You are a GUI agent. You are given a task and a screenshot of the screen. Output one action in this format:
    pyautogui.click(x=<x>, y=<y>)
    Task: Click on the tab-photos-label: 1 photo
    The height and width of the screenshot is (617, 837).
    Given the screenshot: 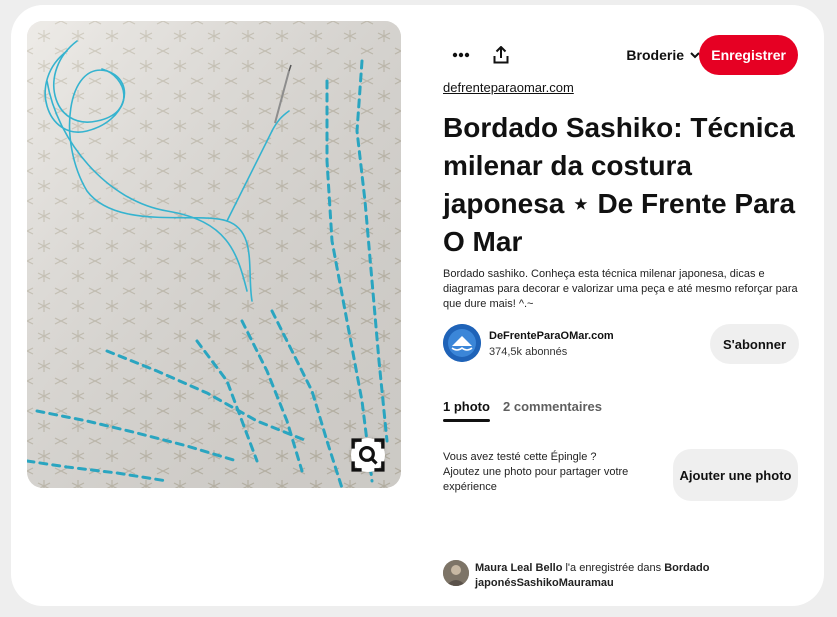 What is the action you would take?
    pyautogui.click(x=466, y=406)
    